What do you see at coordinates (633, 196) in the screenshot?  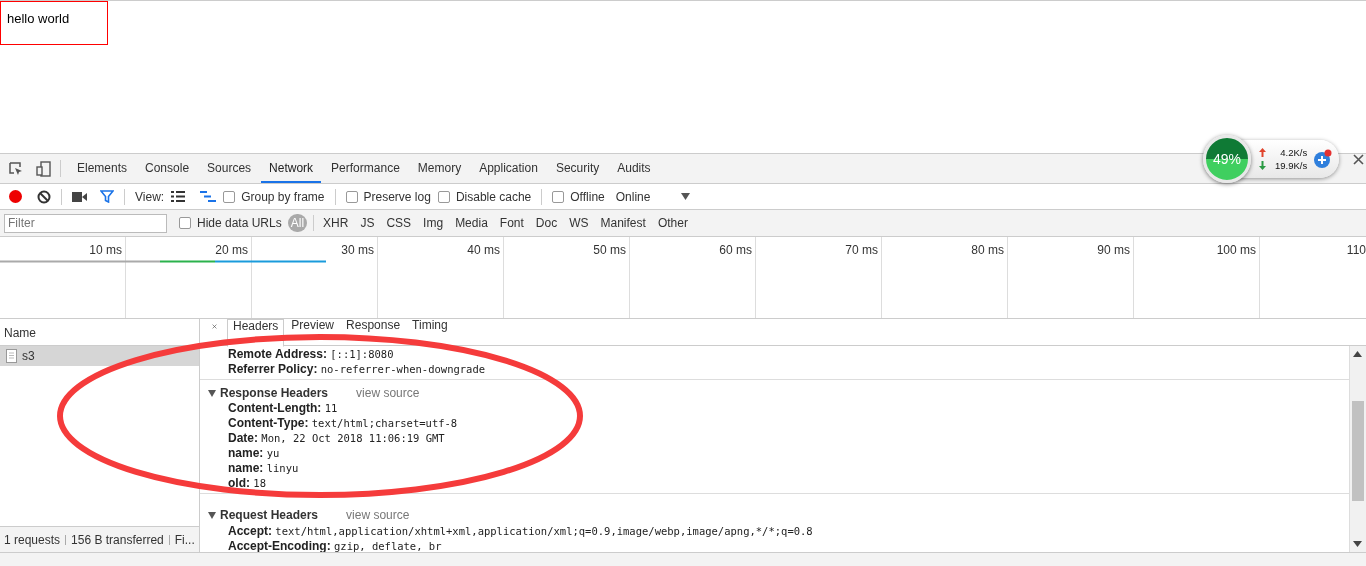 I see `throttling-select: Online` at bounding box center [633, 196].